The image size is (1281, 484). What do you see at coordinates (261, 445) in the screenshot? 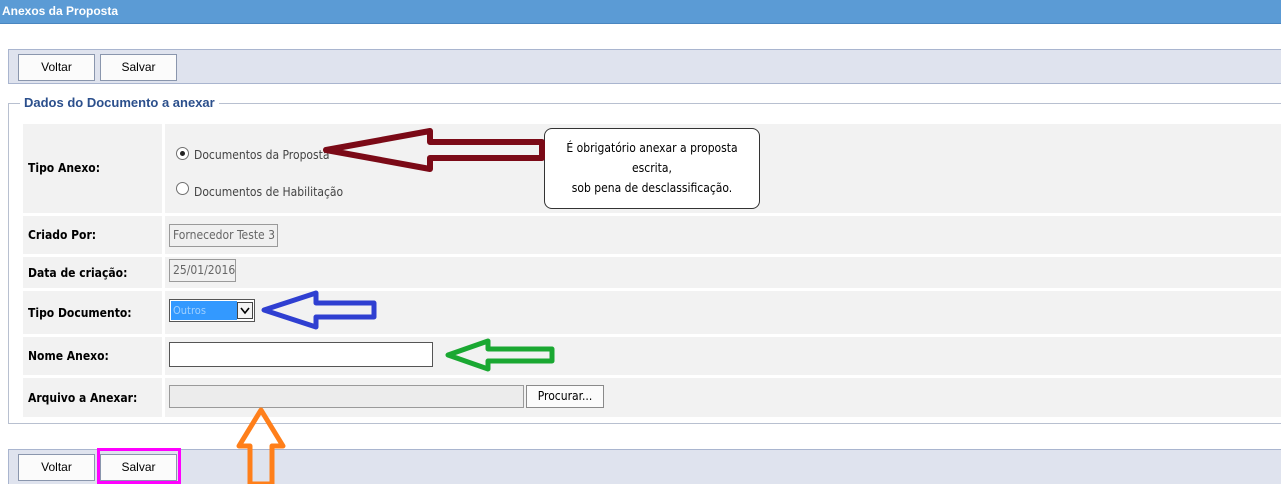
I see `orange-arrow-icon` at bounding box center [261, 445].